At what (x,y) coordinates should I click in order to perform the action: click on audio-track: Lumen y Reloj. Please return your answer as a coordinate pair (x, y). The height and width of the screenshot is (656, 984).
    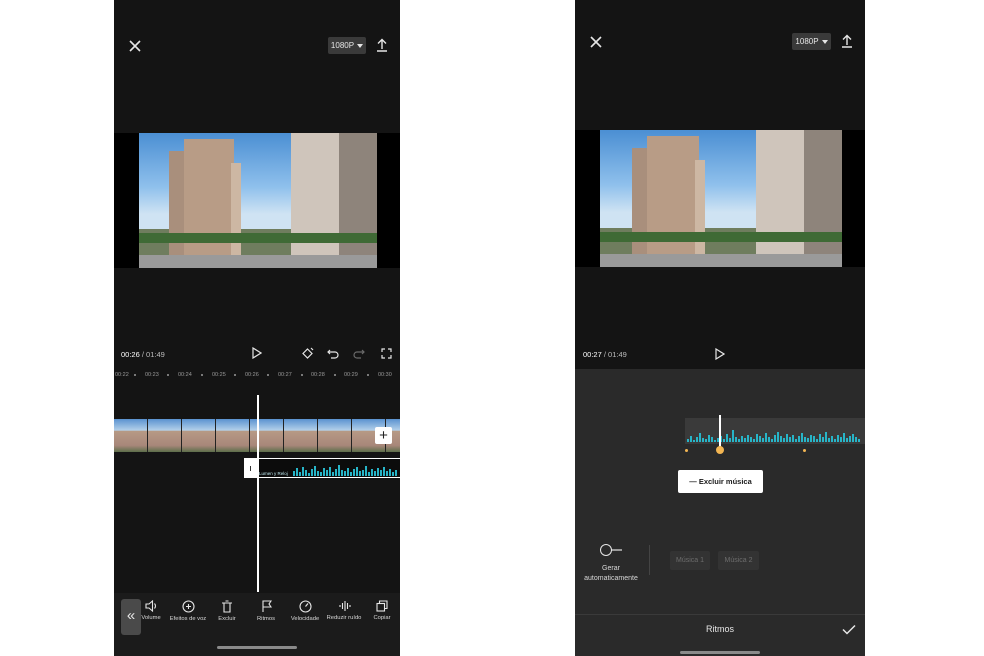
    Looking at the image, I should click on (322, 468).